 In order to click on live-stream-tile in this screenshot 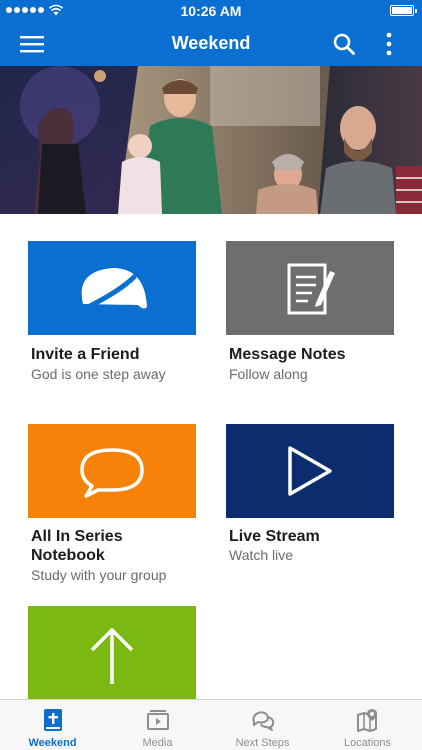, I will do `click(310, 471)`.